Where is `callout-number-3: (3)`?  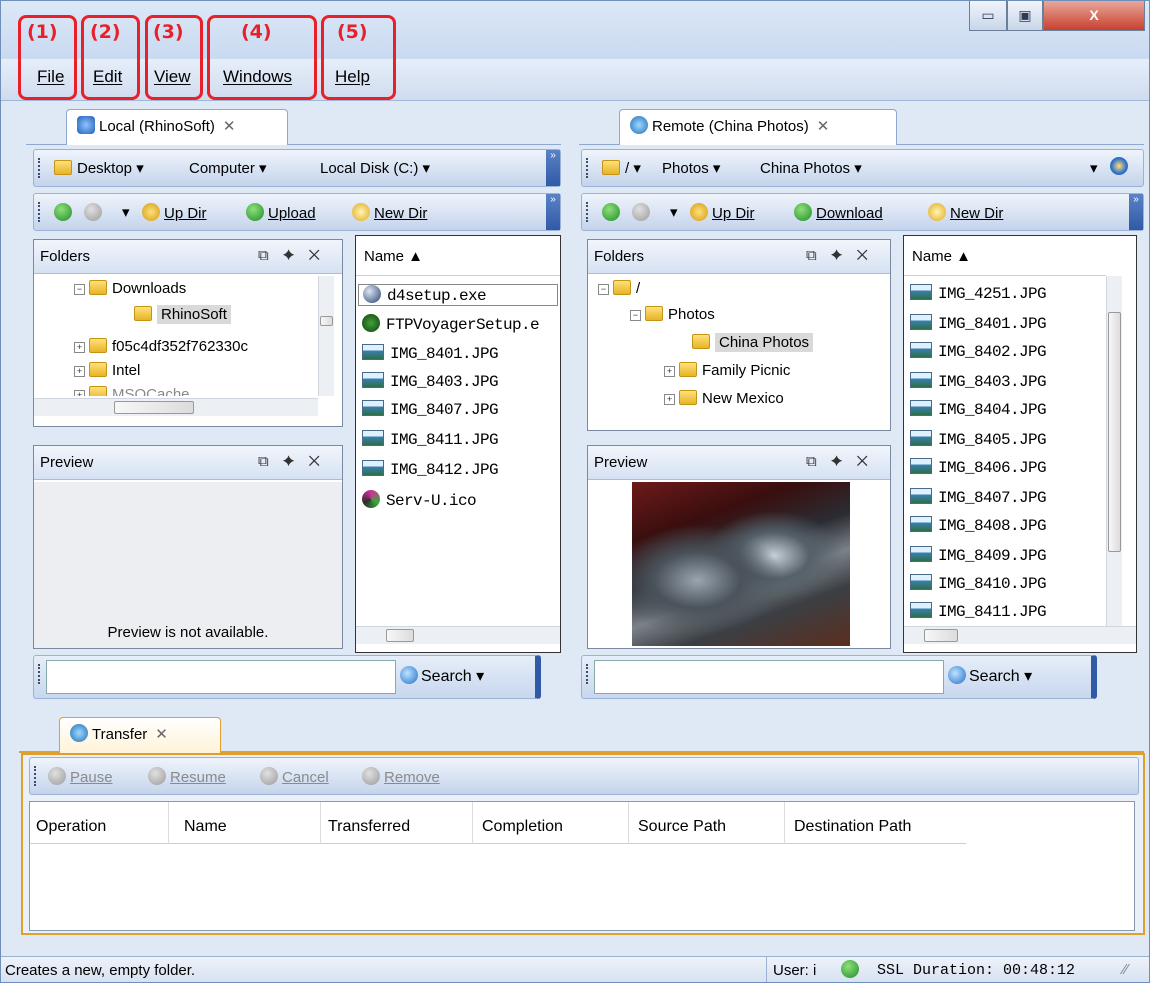 callout-number-3: (3) is located at coordinates (168, 32).